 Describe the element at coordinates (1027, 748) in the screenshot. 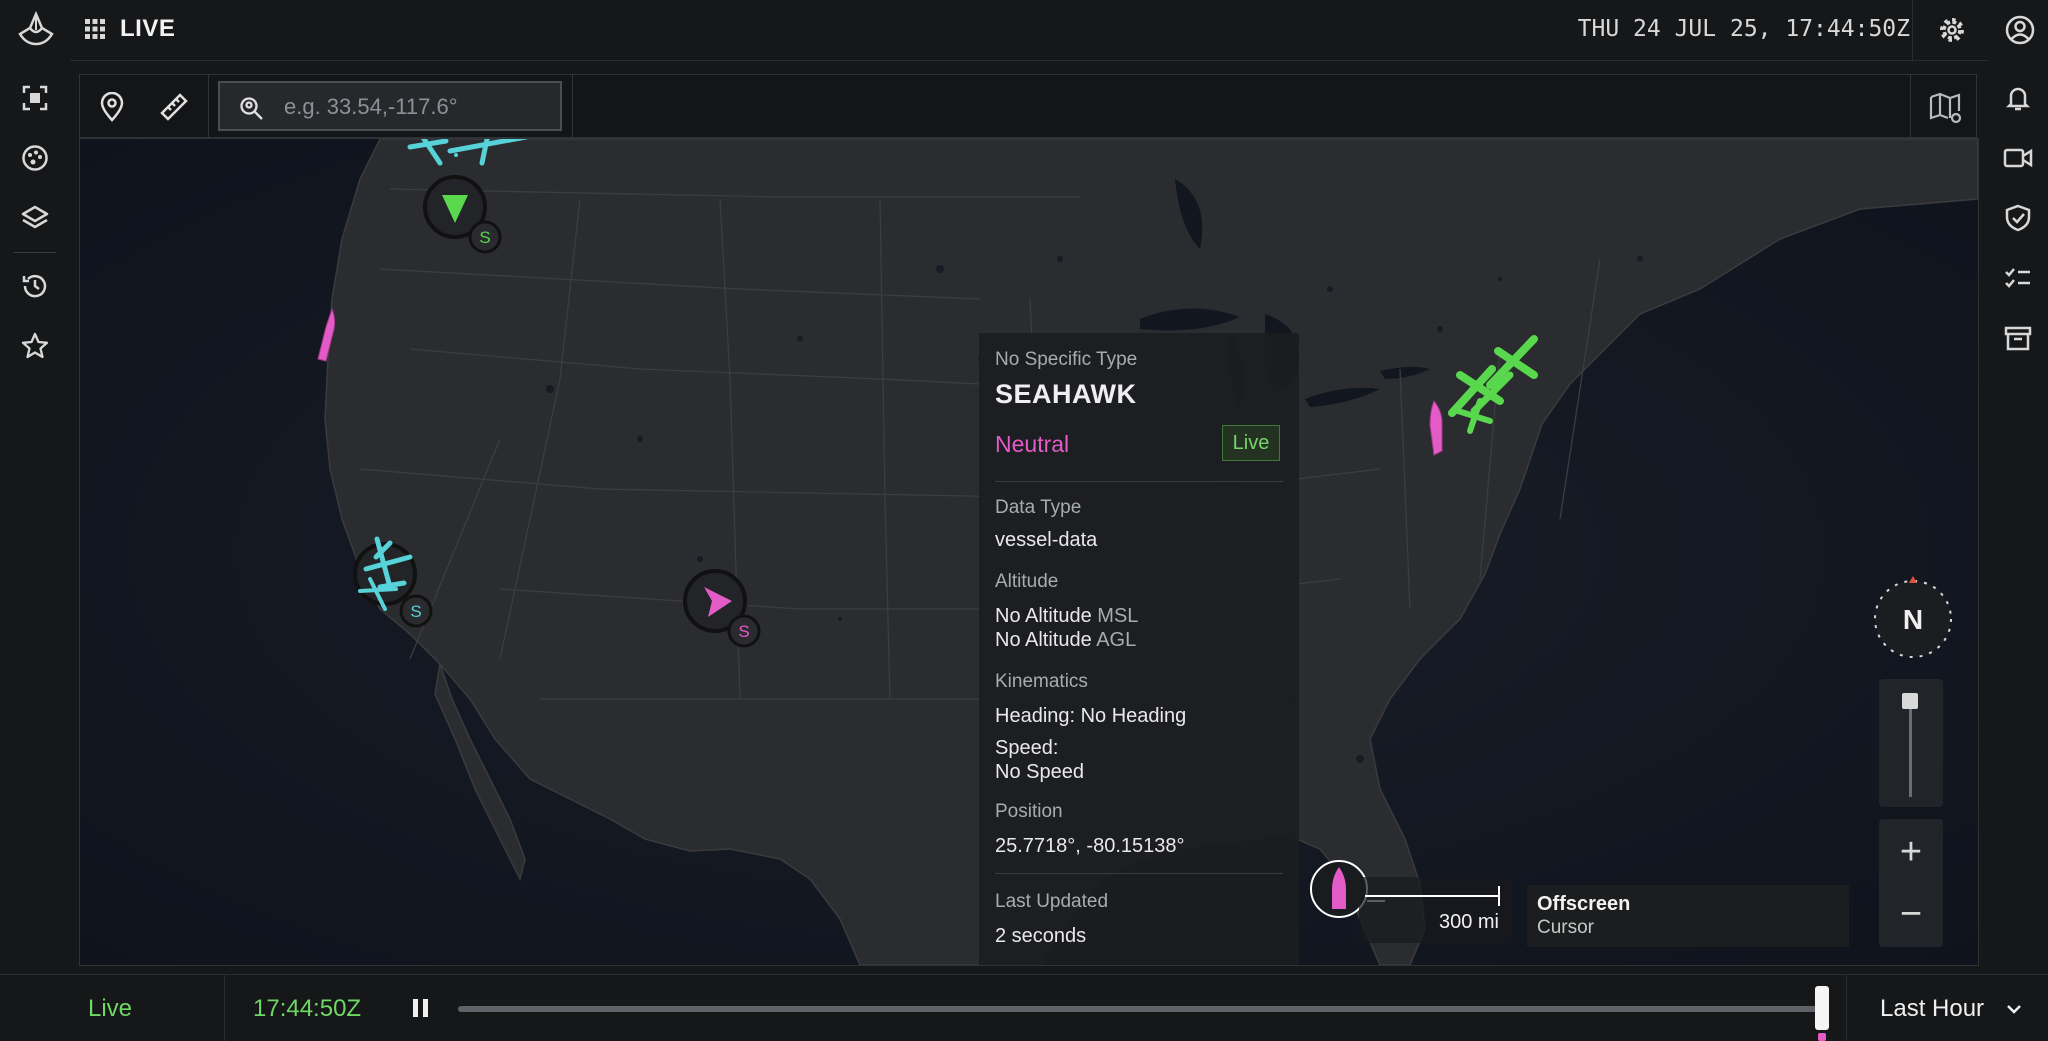

I see `speed-label: Speed:` at that location.